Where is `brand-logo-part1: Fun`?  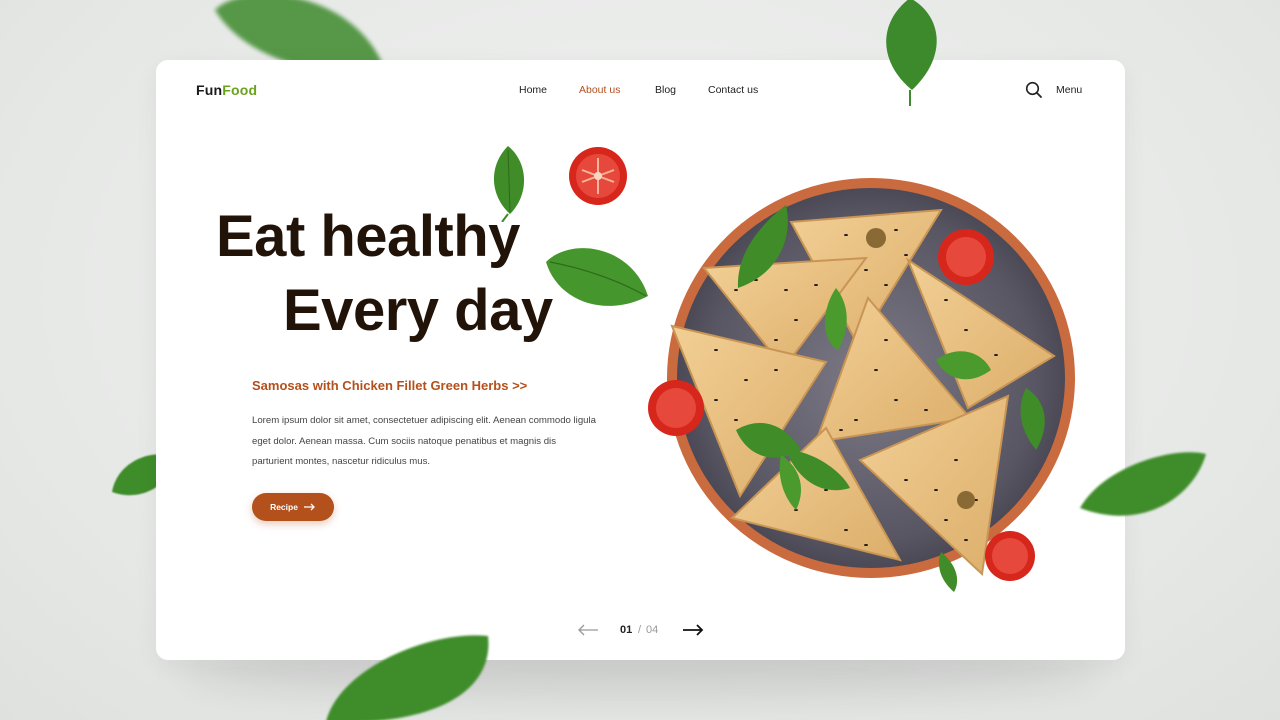 brand-logo-part1: Fun is located at coordinates (209, 90).